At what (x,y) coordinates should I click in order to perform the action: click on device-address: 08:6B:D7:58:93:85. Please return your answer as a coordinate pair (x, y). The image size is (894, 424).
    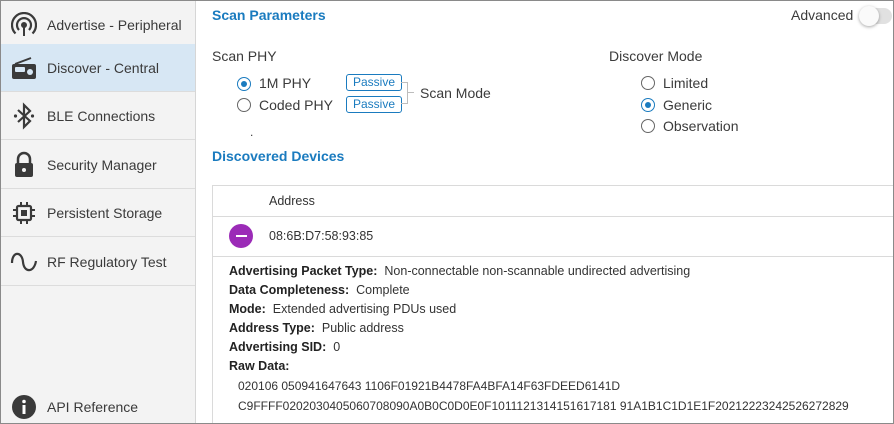
    Looking at the image, I should click on (321, 236).